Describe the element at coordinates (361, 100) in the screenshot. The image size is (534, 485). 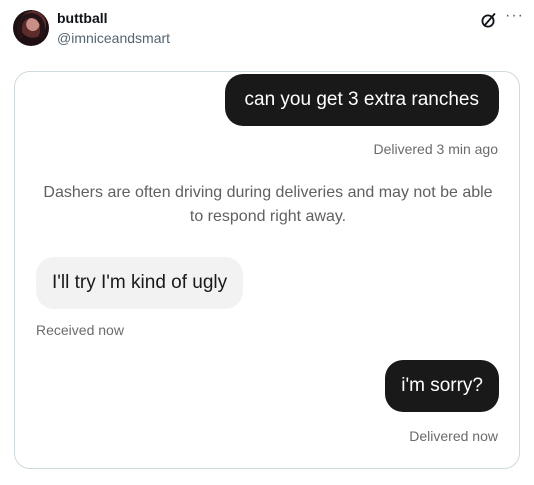
I see `outgoing-message-bubble: can you get 3 extra ranches` at that location.